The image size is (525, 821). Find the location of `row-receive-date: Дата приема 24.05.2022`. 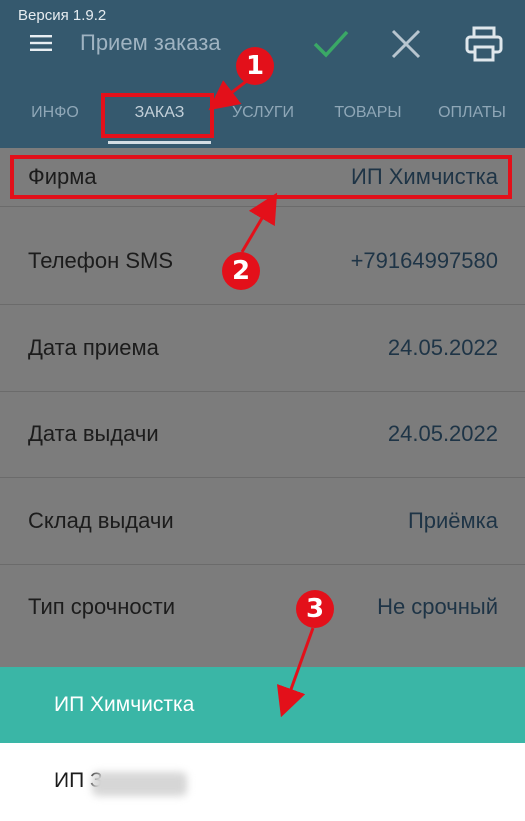

row-receive-date: Дата приема 24.05.2022 is located at coordinates (262, 348).